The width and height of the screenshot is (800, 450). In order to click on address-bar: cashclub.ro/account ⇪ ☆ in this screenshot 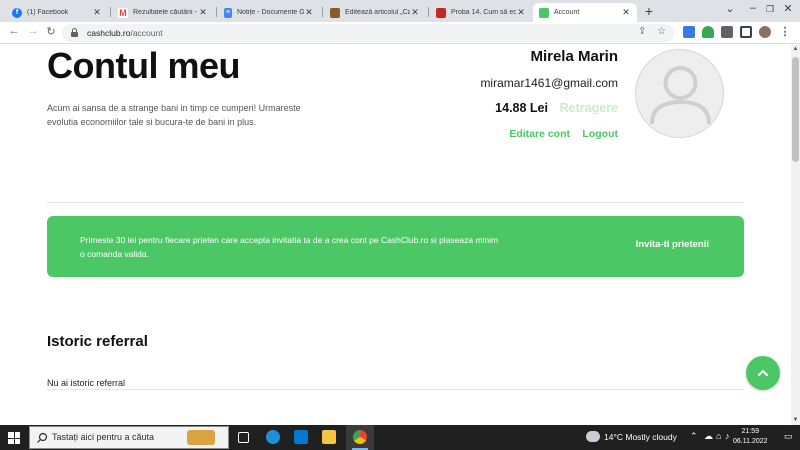, I will do `click(368, 33)`.